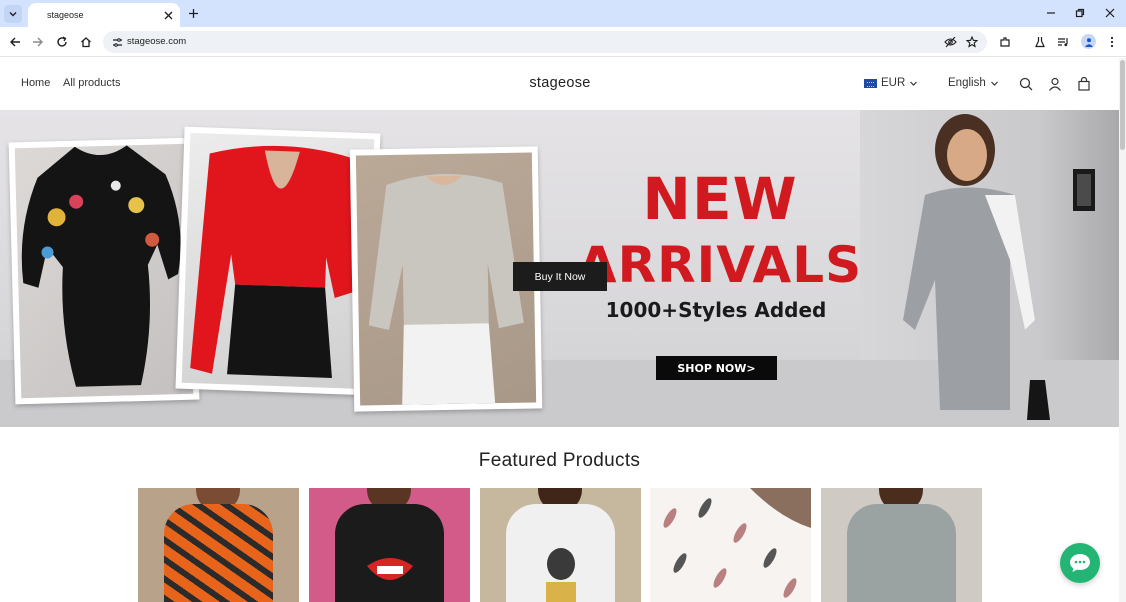 The height and width of the screenshot is (602, 1126). Describe the element at coordinates (101, 266) in the screenshot. I see `black-floral-dress-illustration` at that location.